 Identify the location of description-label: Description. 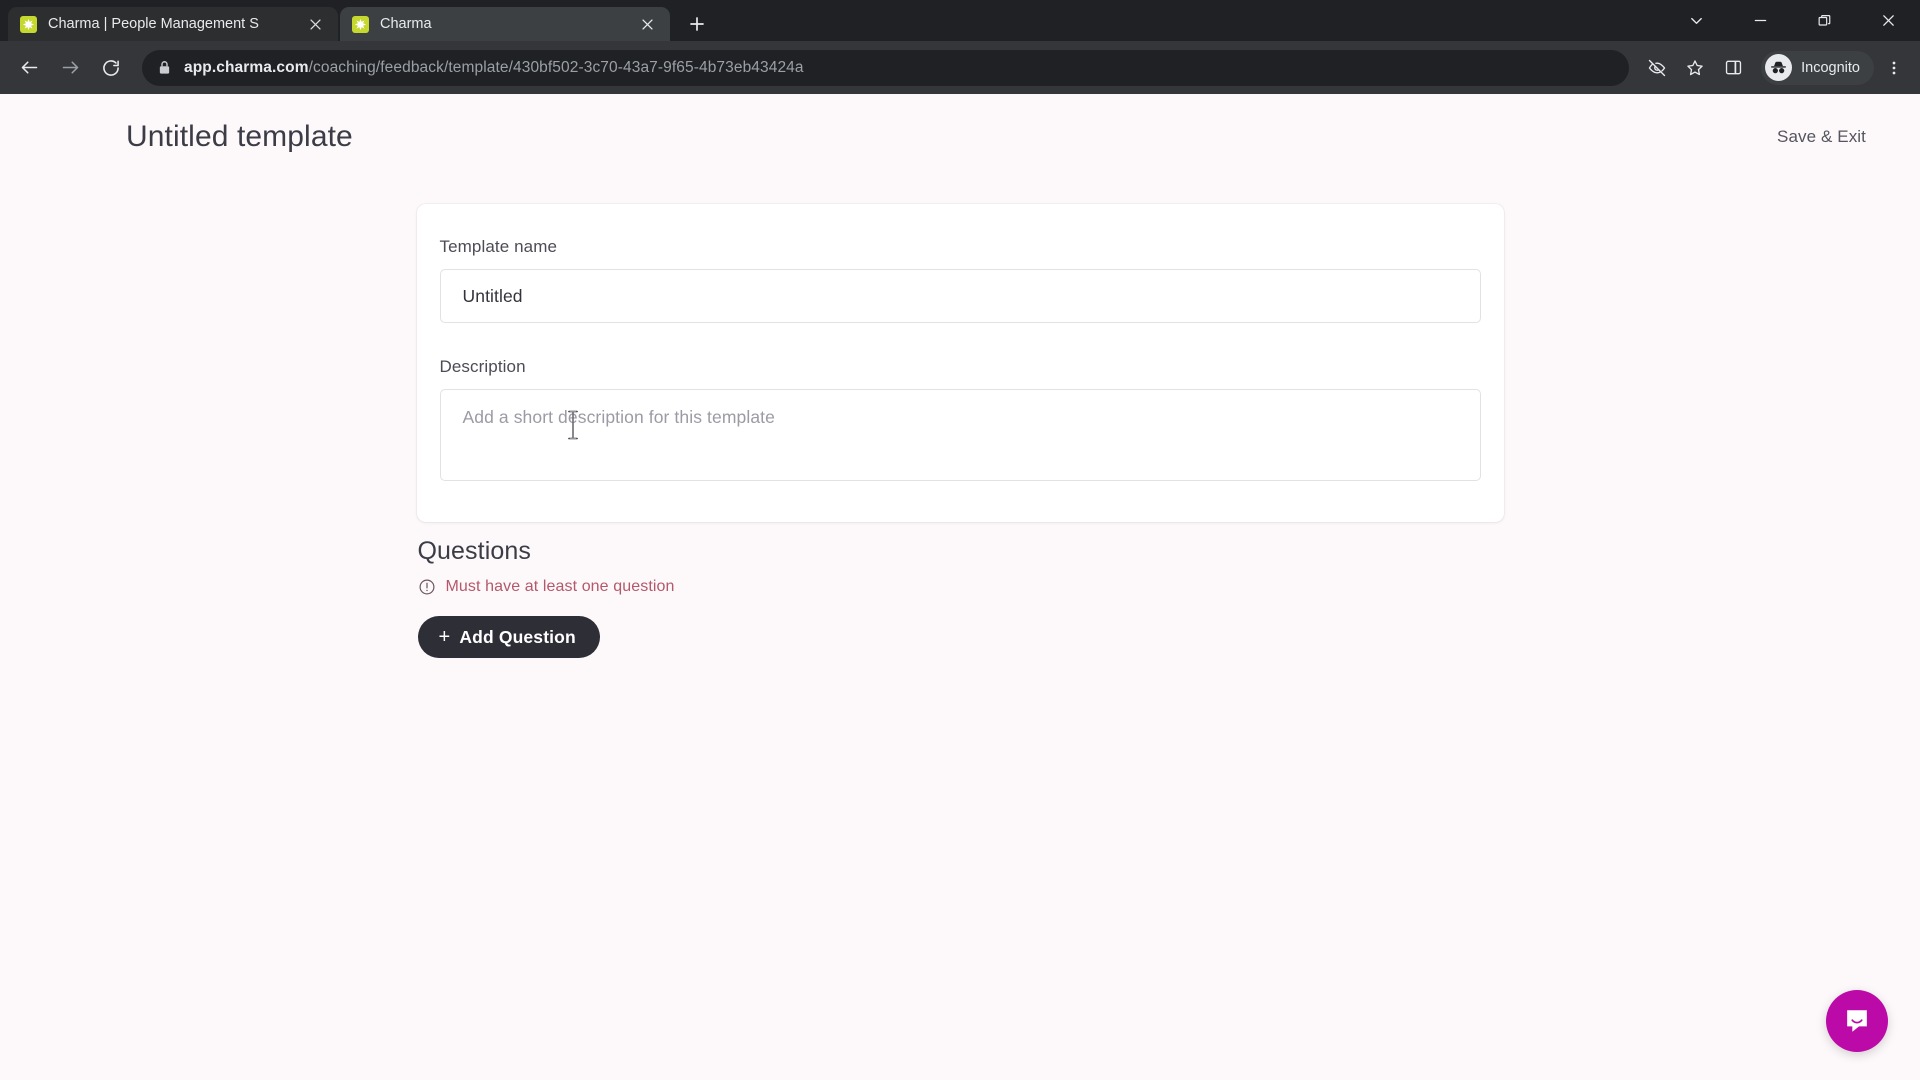
(482, 366).